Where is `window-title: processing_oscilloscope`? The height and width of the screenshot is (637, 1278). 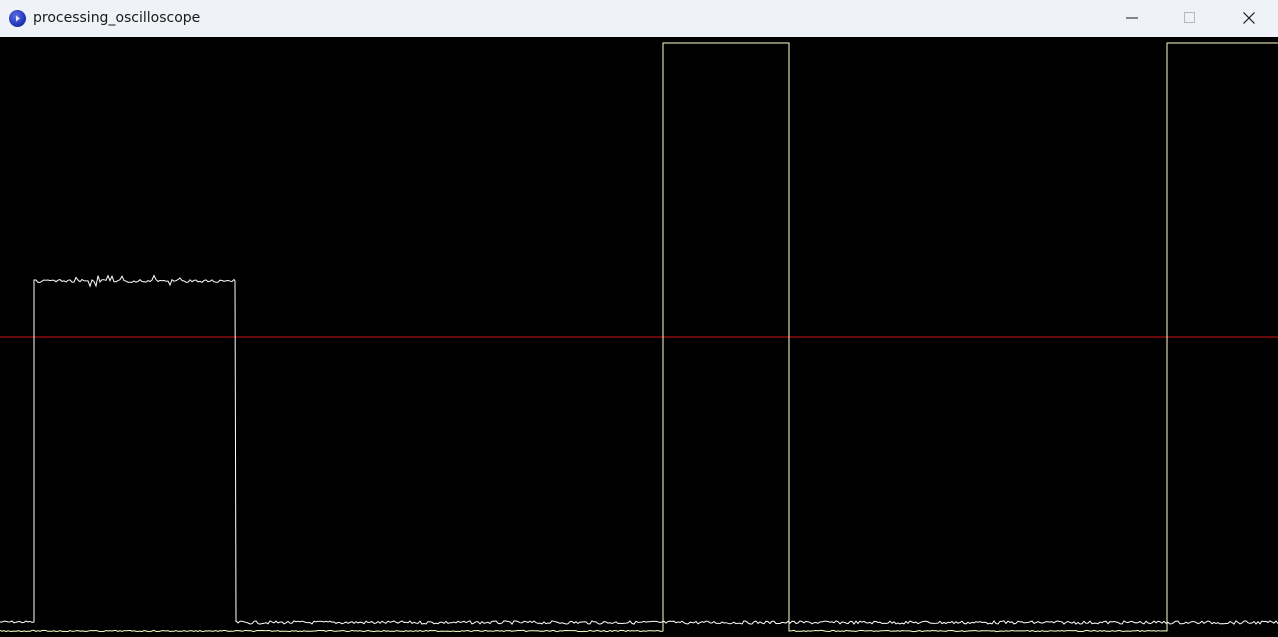 window-title: processing_oscilloscope is located at coordinates (117, 18).